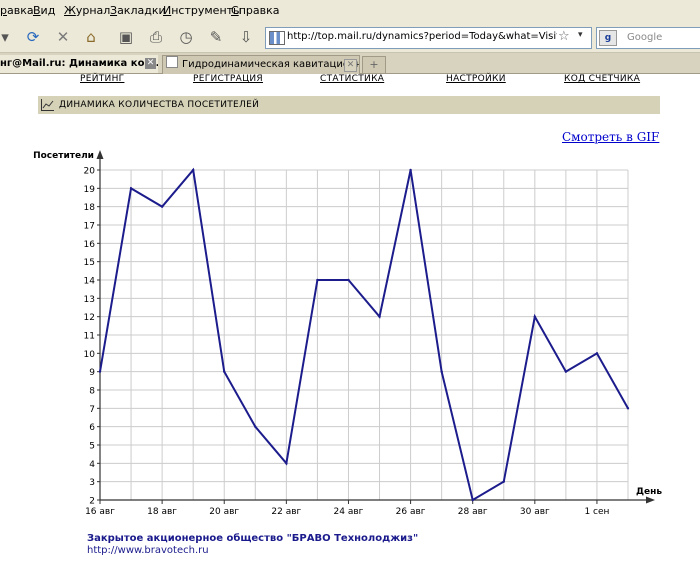 The width and height of the screenshot is (700, 579). Describe the element at coordinates (411, 512) in the screenshot. I see `x-tick-label: 26 авг` at that location.